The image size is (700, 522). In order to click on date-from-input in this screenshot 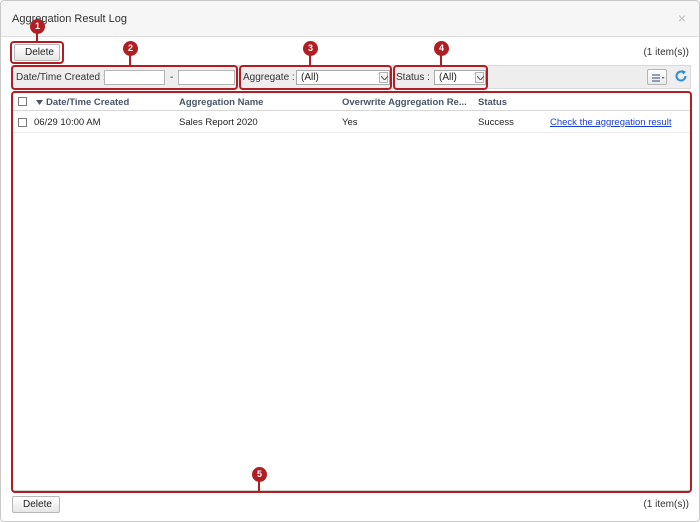, I will do `click(134, 77)`.